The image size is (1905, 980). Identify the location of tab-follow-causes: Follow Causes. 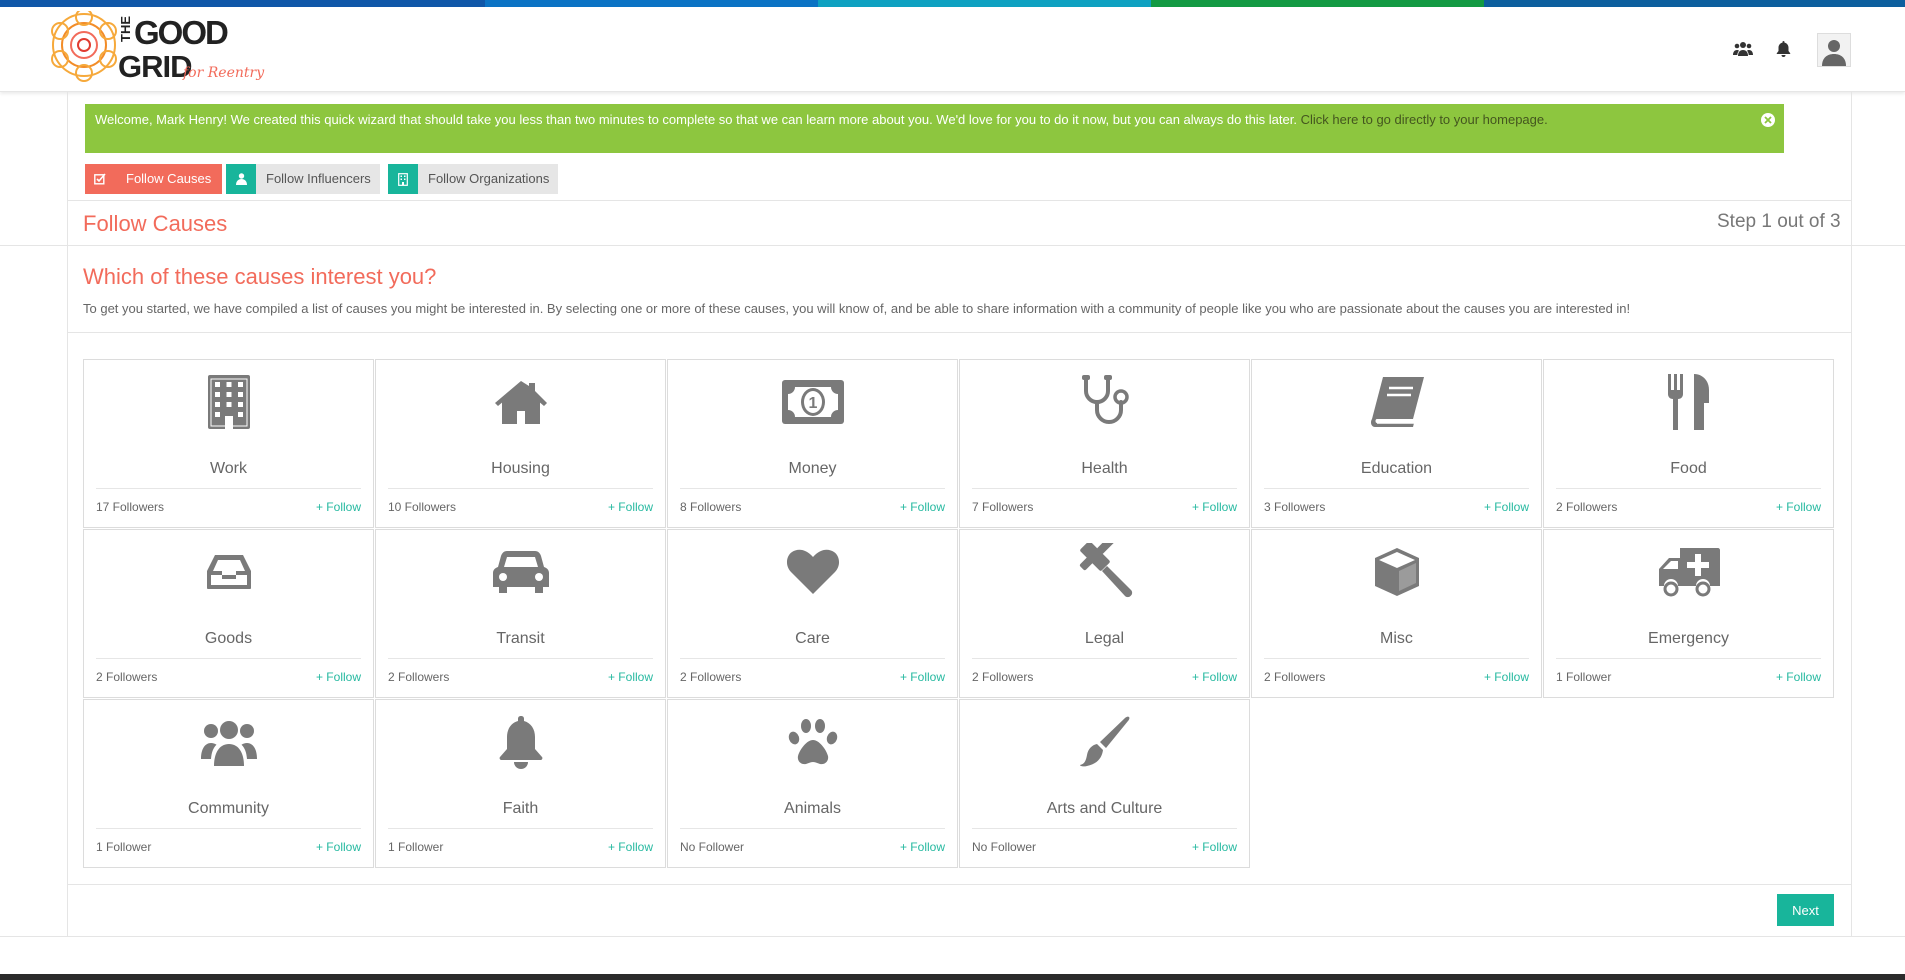
(154, 179).